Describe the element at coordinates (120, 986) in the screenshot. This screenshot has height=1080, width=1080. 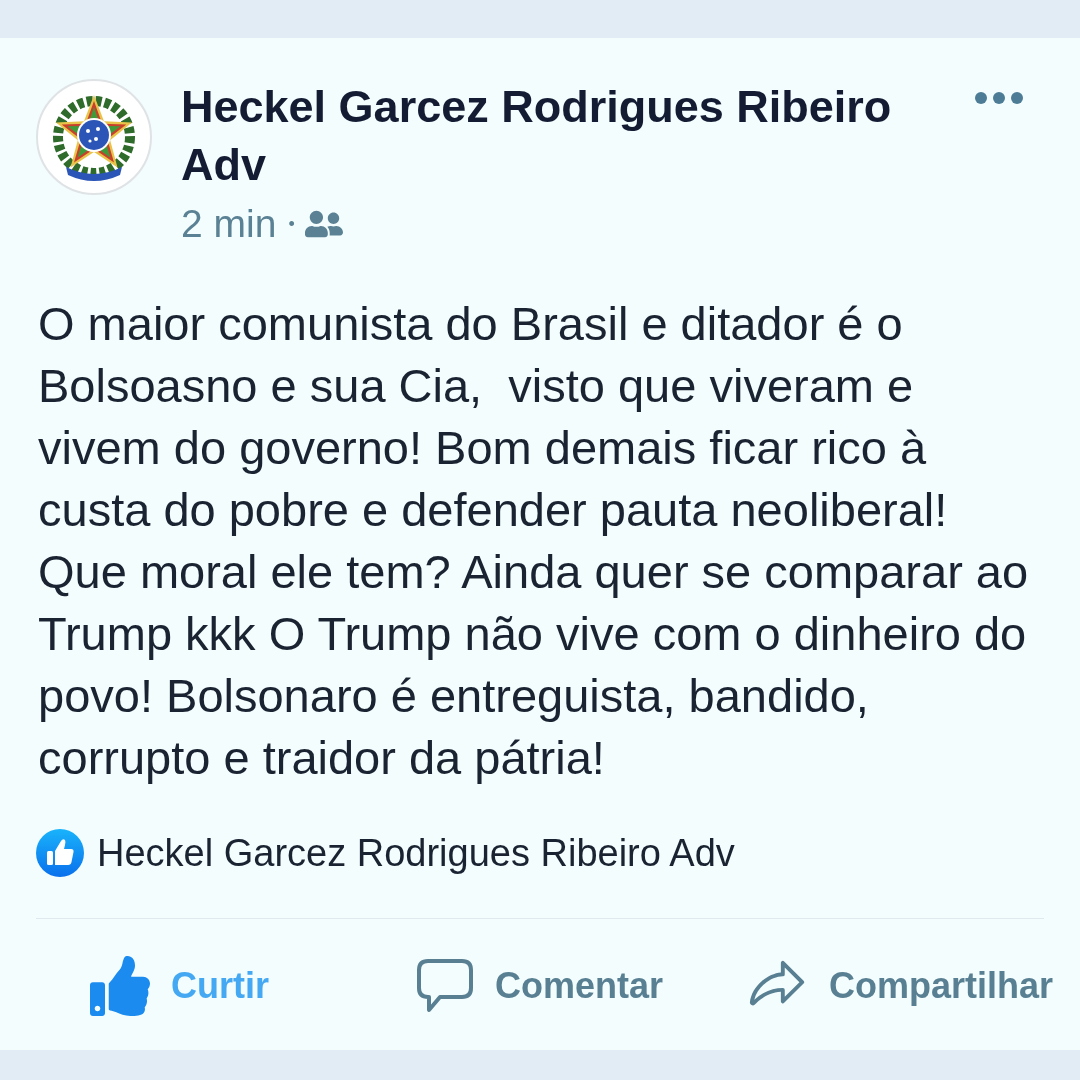
I see `thumbs-up-icon` at that location.